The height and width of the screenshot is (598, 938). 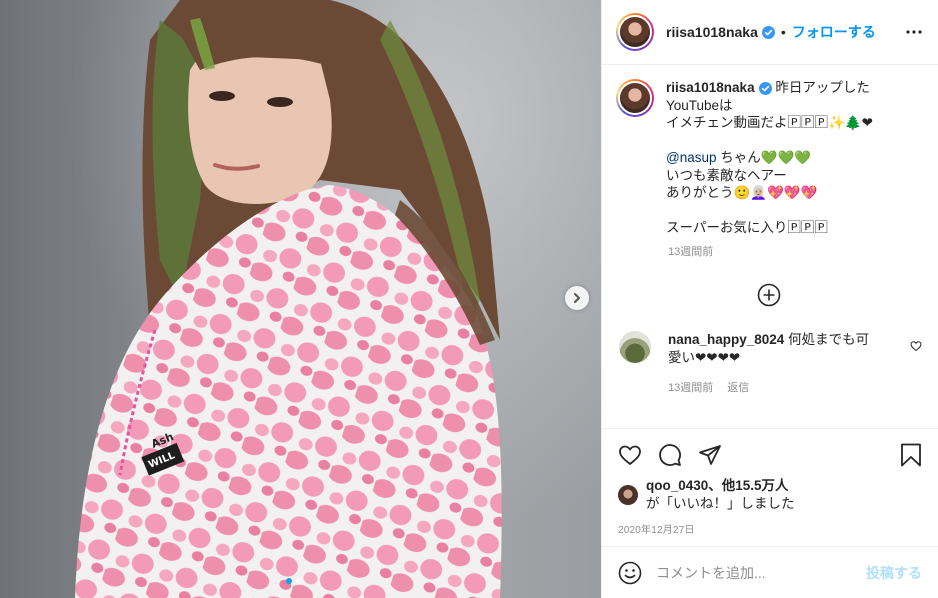 What do you see at coordinates (670, 455) in the screenshot?
I see `comment-bubble-icon` at bounding box center [670, 455].